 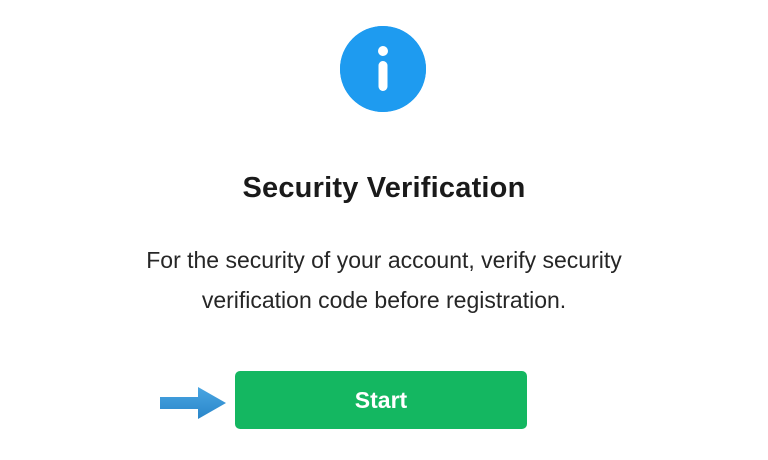 I want to click on info-icon, so click(x=383, y=69).